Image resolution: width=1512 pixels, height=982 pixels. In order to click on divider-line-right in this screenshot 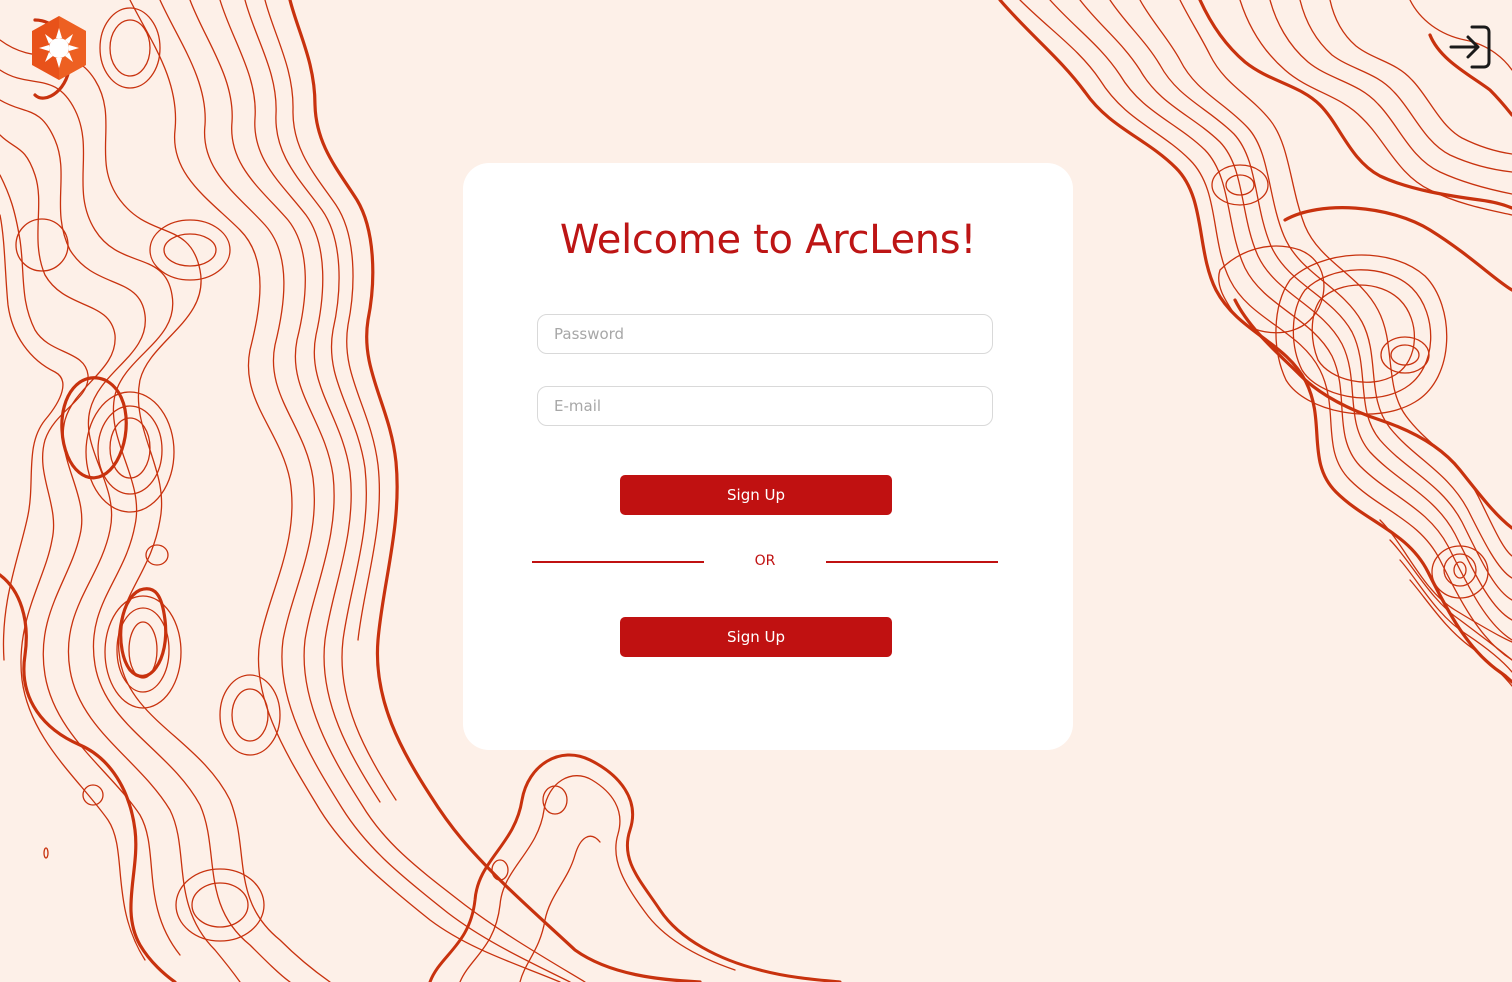, I will do `click(912, 562)`.